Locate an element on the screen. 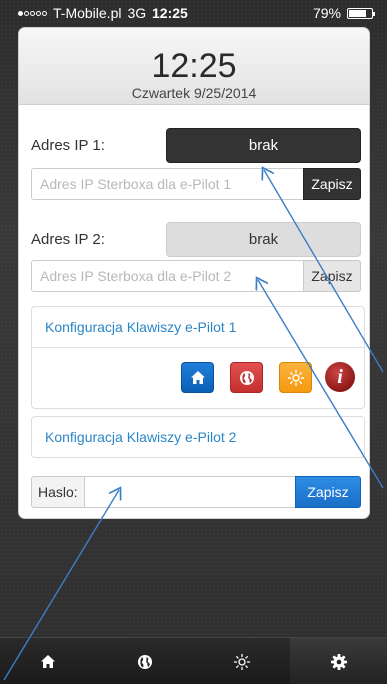 The height and width of the screenshot is (684, 387). ip1-label: Adres IP 1: is located at coordinates (68, 145).